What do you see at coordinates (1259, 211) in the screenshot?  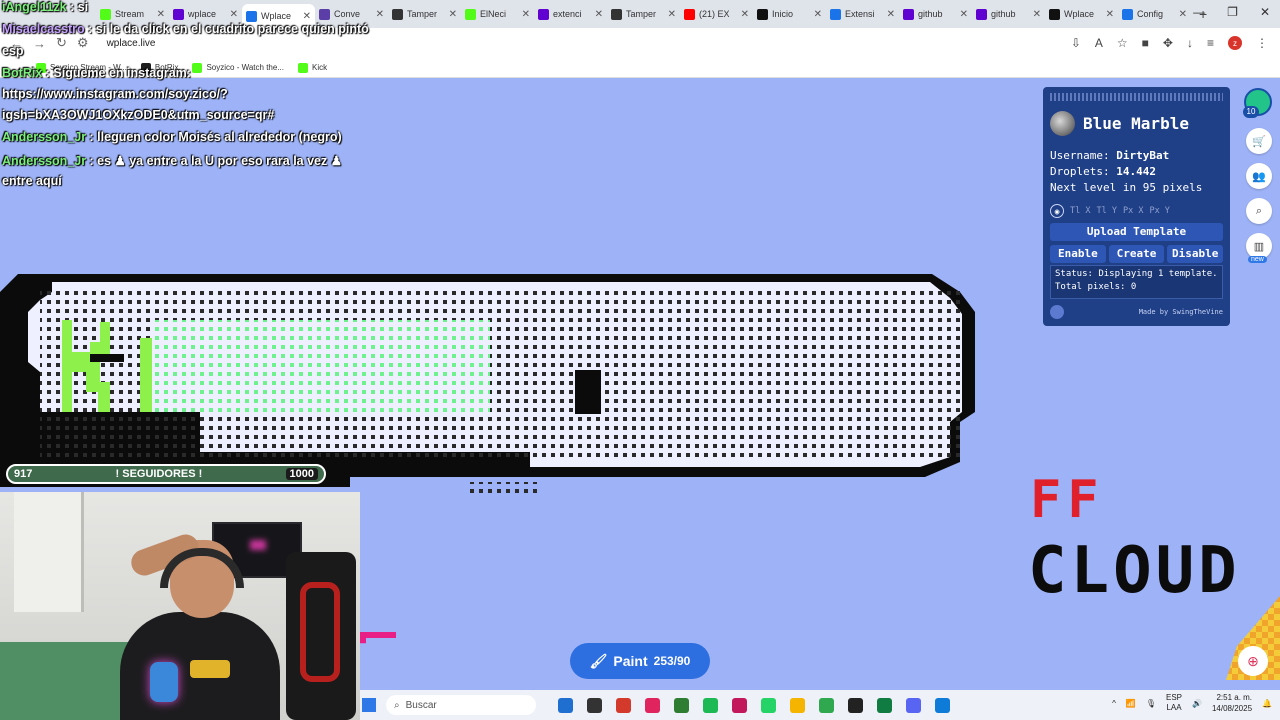 I see `search-location-icon: ⌕` at bounding box center [1259, 211].